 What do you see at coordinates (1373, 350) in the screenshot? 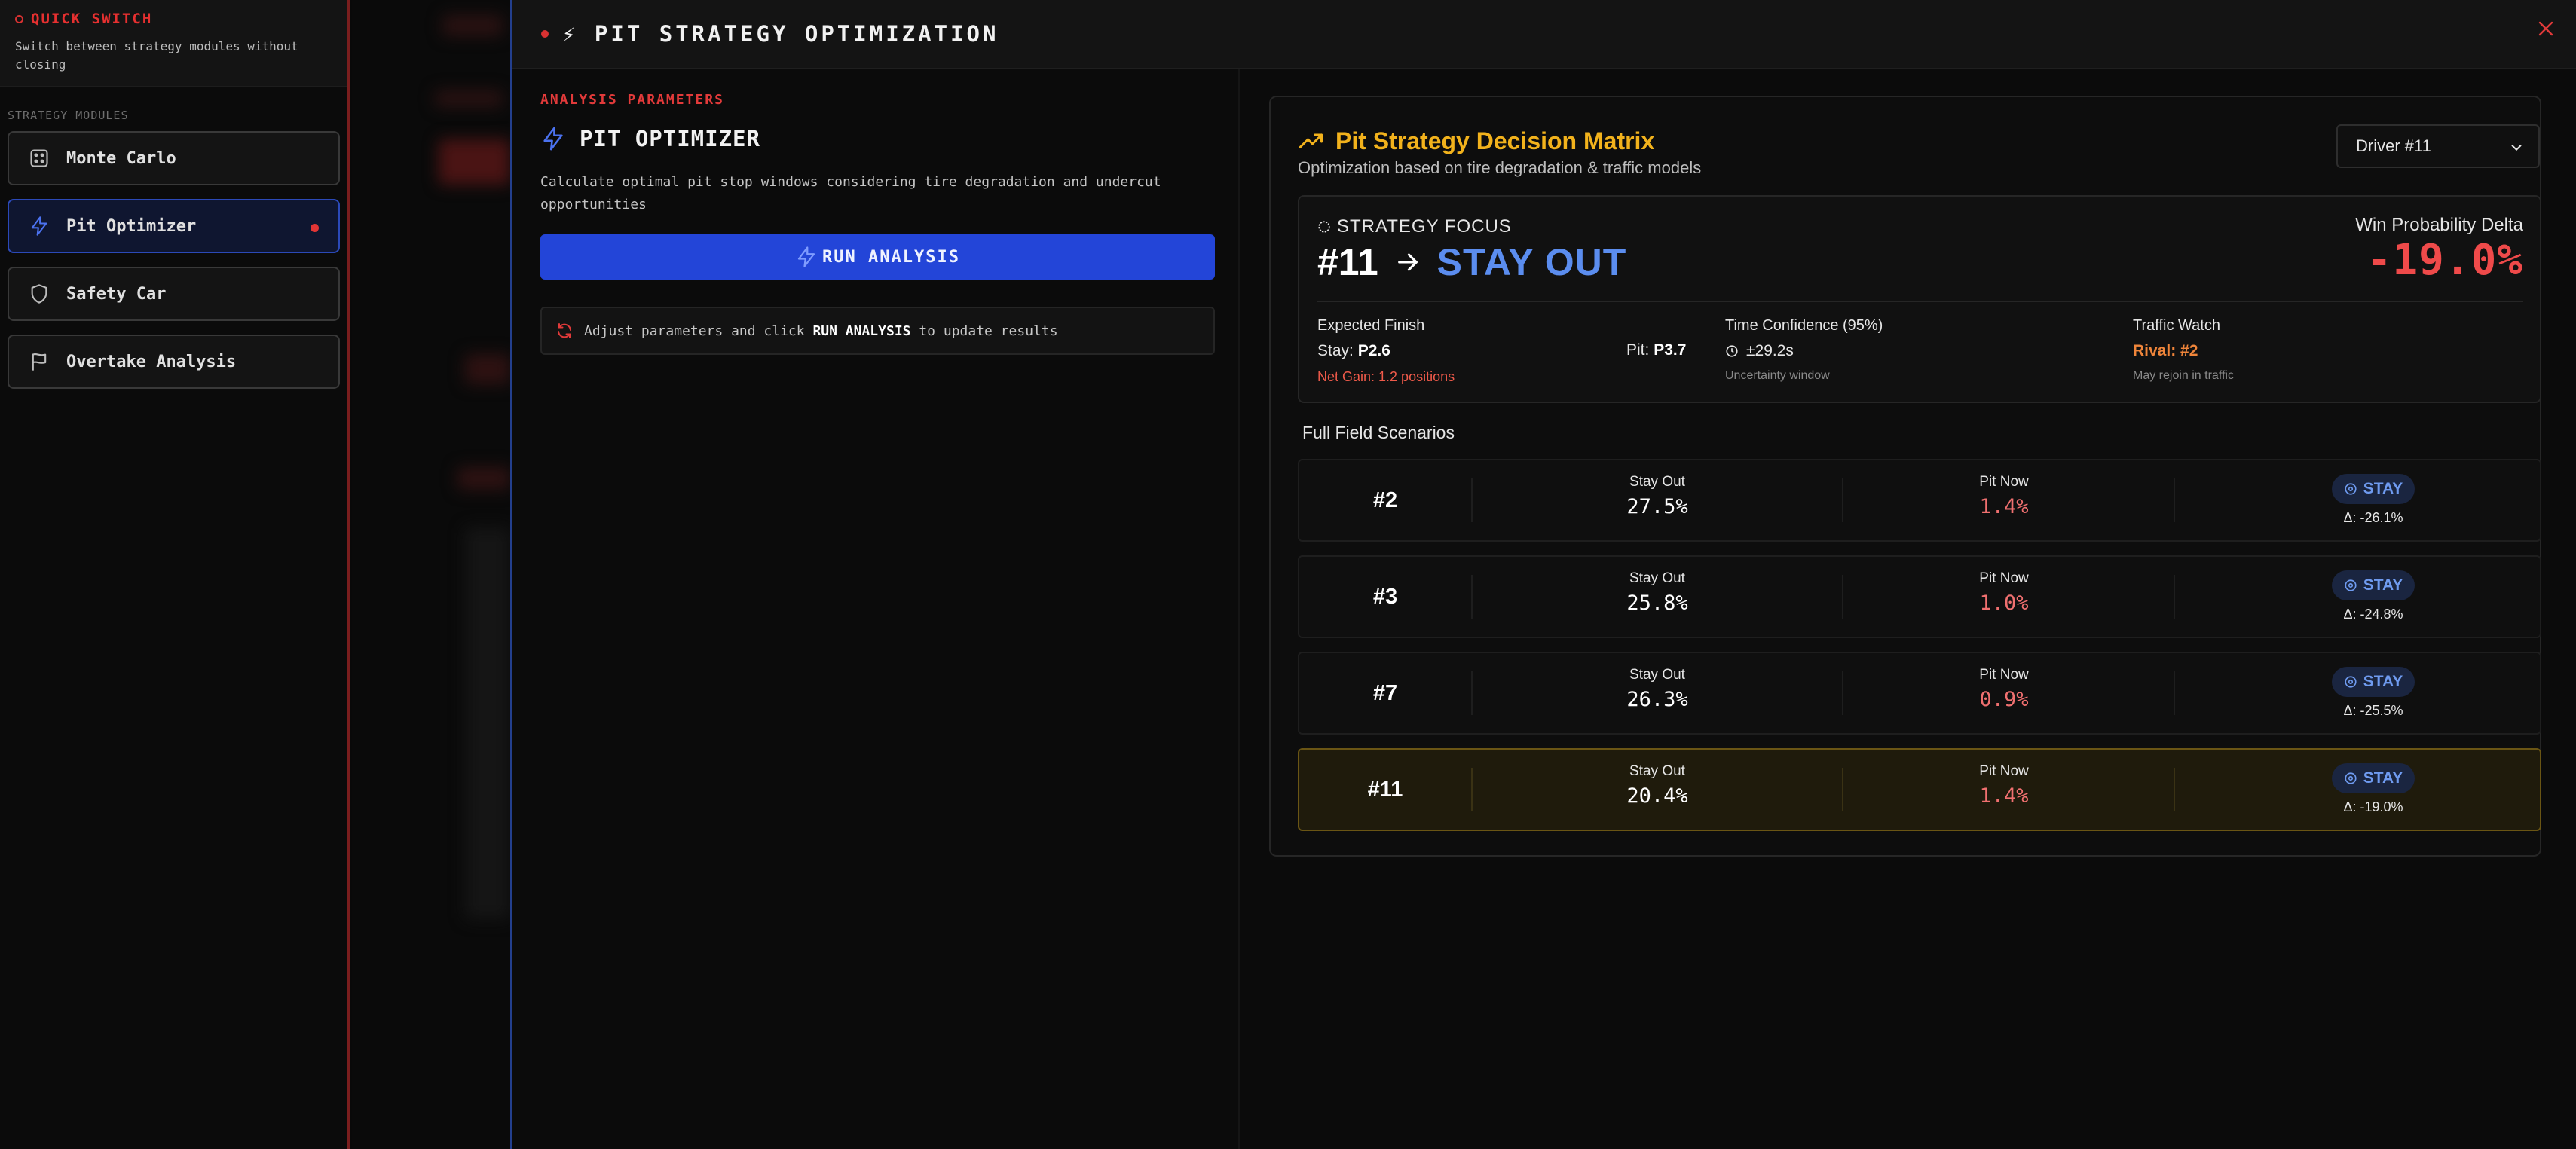
I see `stay-value: P2.6` at bounding box center [1373, 350].